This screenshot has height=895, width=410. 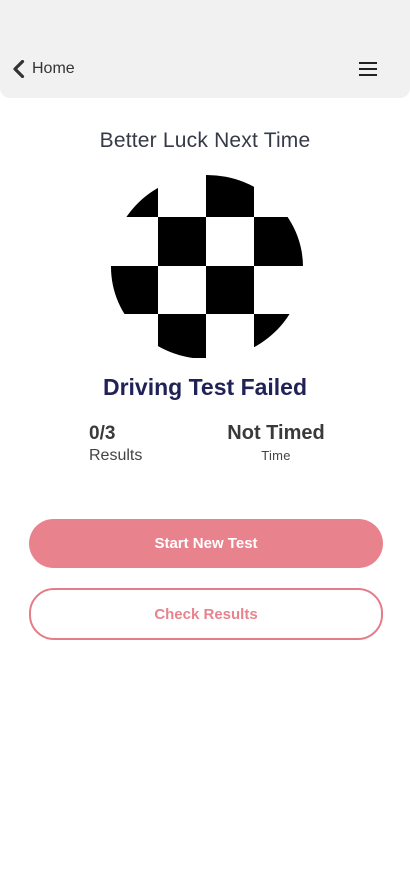 I want to click on back-home-link: Home, so click(x=43, y=69).